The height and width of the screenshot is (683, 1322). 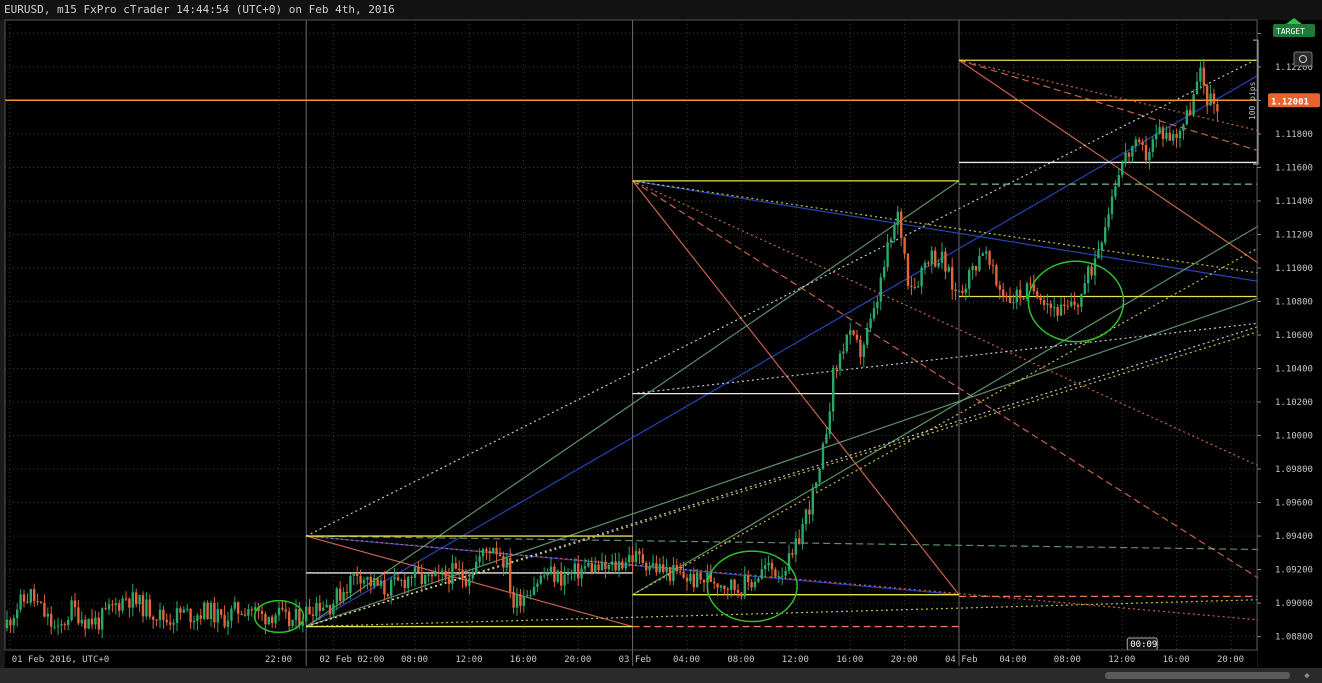 What do you see at coordinates (523, 660) in the screenshot?
I see `x-tick-label: 16:00` at bounding box center [523, 660].